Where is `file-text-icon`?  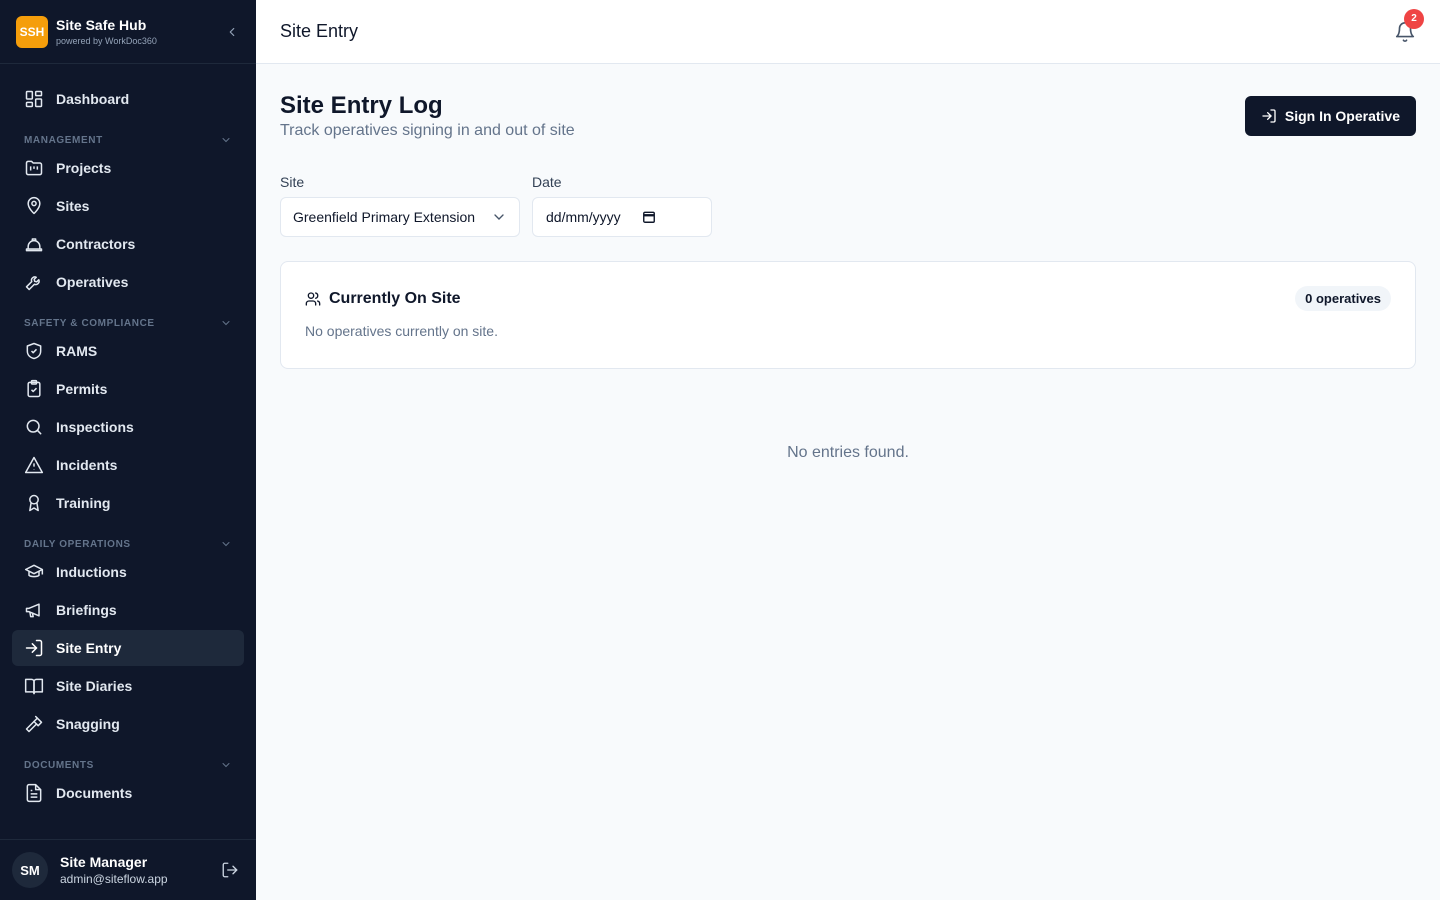
file-text-icon is located at coordinates (34, 793).